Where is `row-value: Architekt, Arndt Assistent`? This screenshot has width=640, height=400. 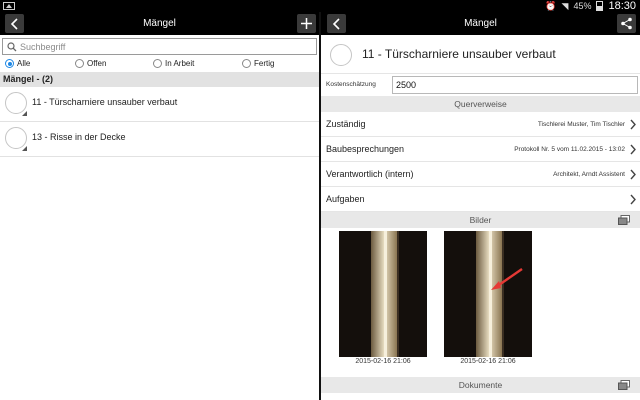 row-value: Architekt, Arndt Assistent is located at coordinates (589, 174).